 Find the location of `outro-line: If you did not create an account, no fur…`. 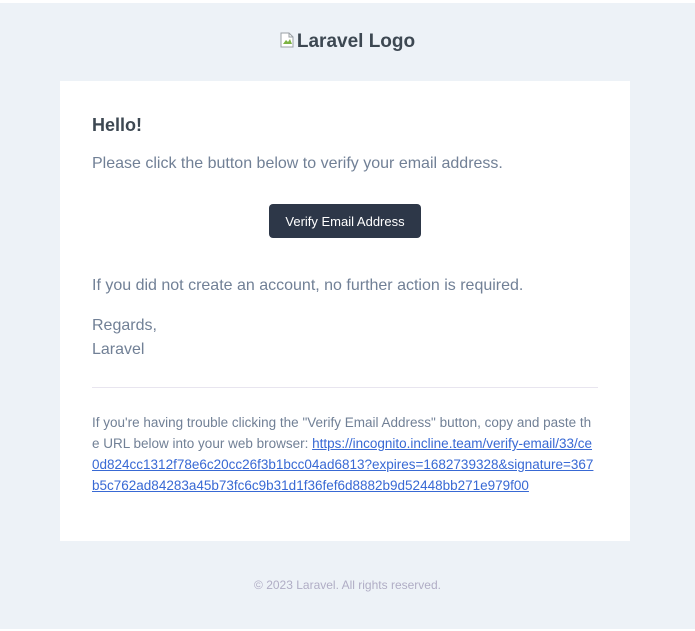

outro-line: If you did not create an account, no fur… is located at coordinates (308, 285).